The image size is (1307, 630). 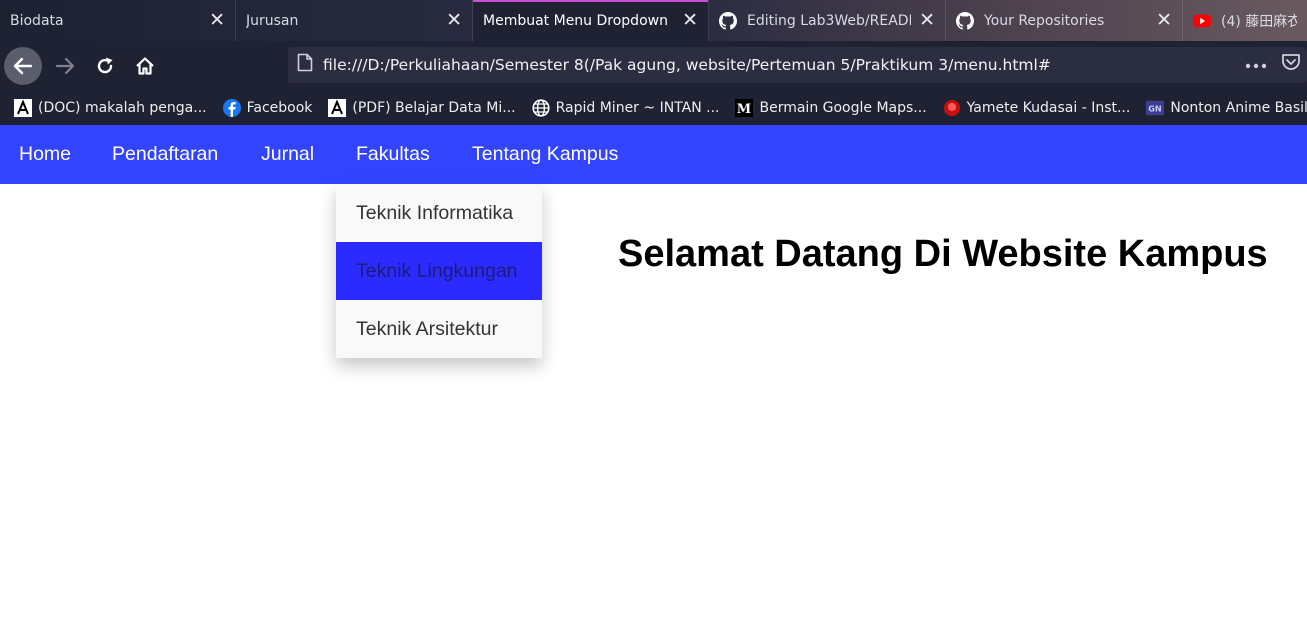 I want to click on tab-title: Biodata, so click(x=37, y=20).